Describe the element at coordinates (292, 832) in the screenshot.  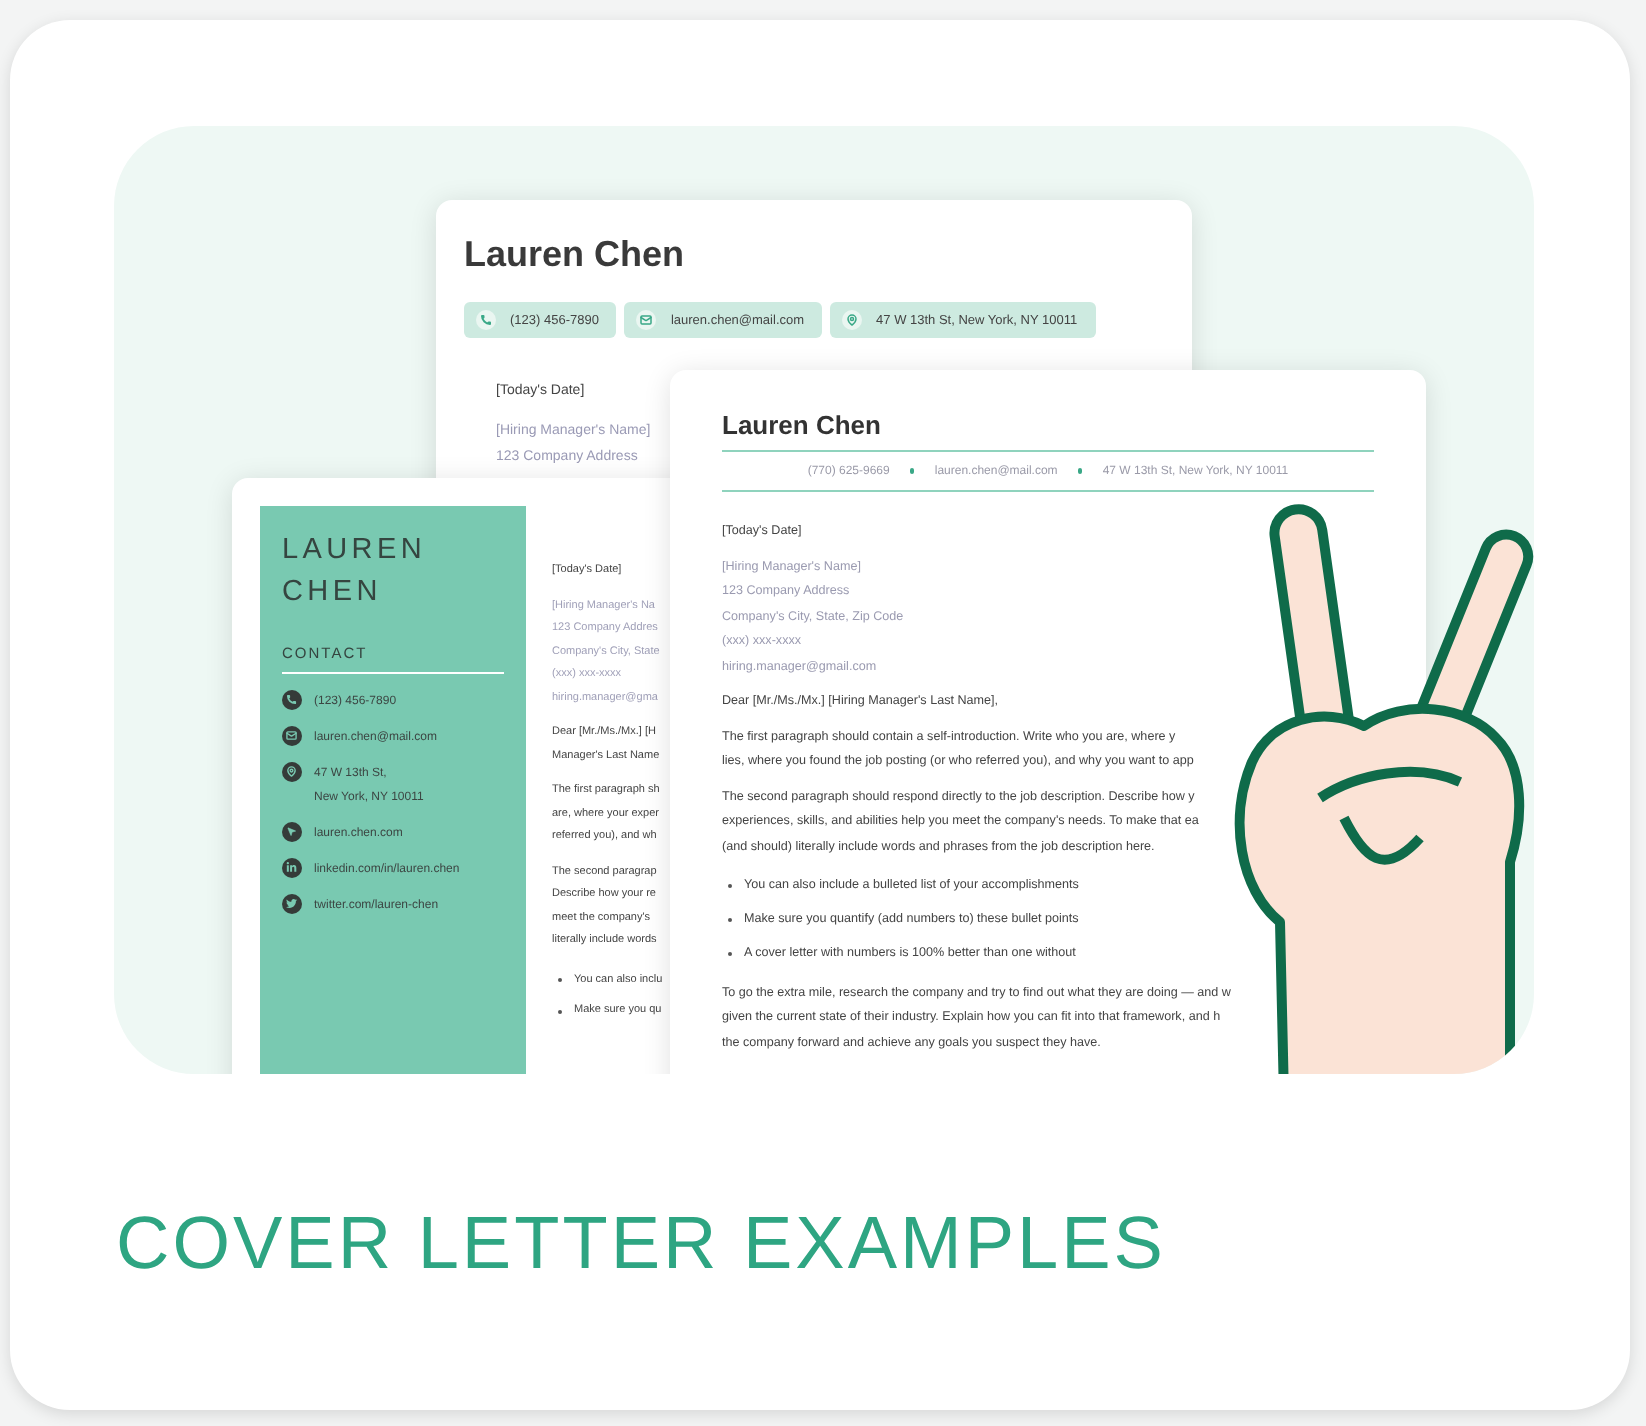
I see `cursor-icon` at that location.